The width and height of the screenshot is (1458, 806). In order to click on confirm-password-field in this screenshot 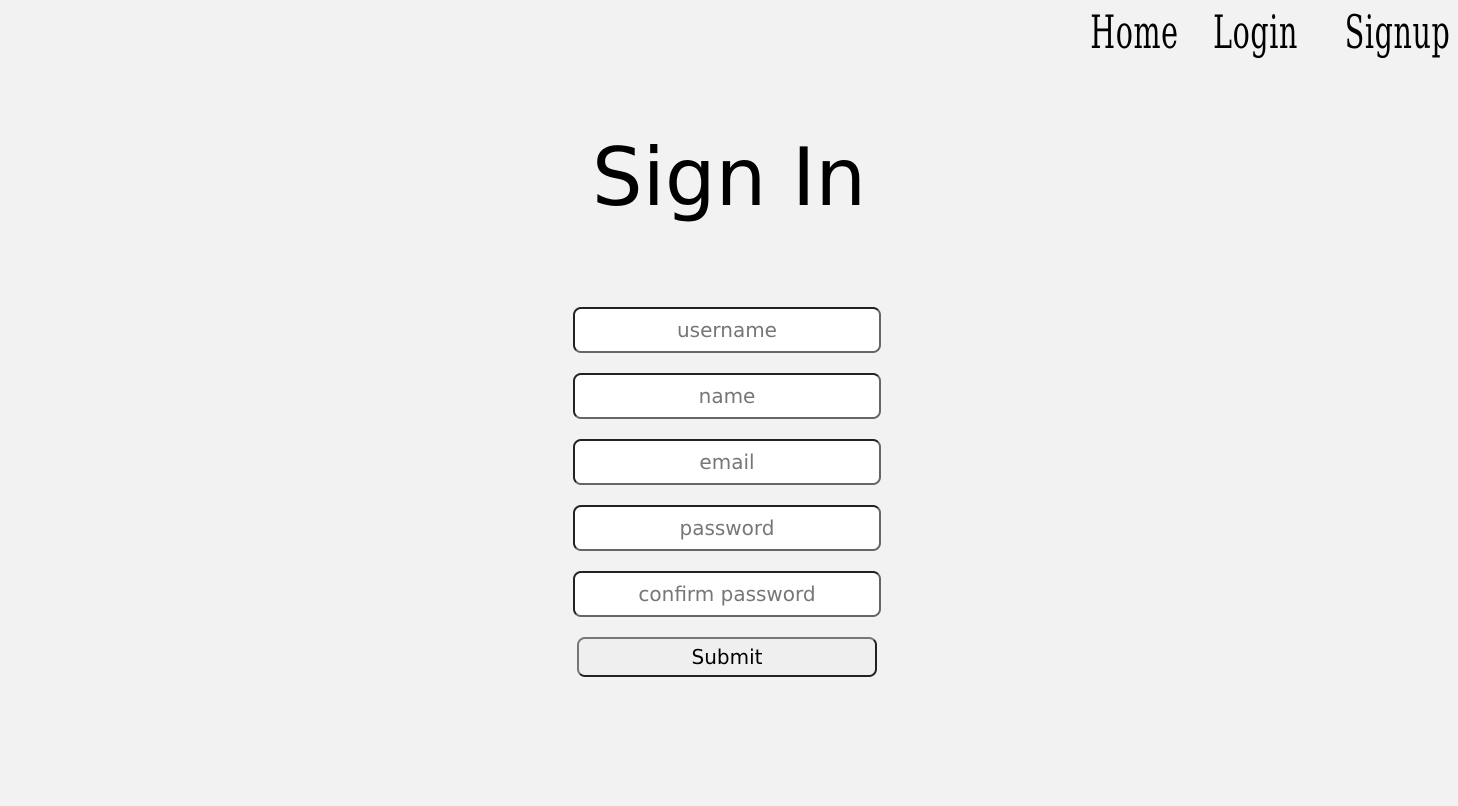, I will do `click(727, 594)`.